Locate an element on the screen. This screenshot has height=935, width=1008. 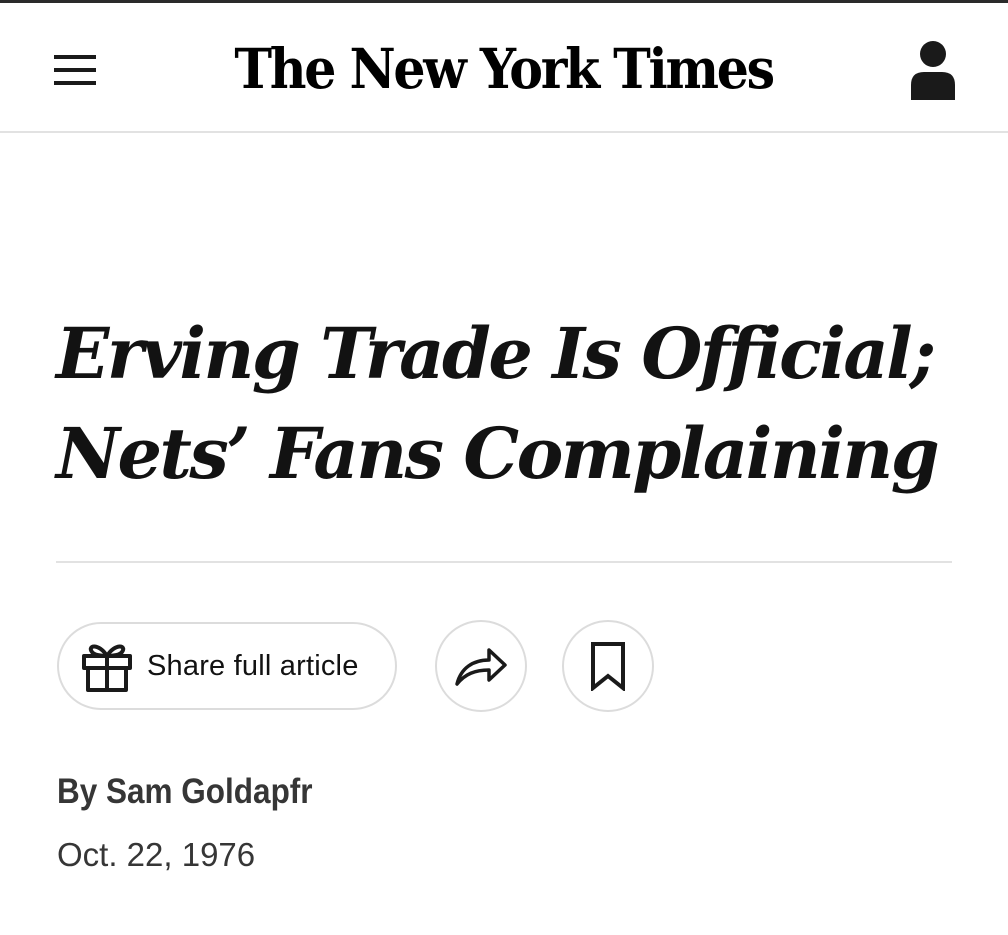
headline-divider is located at coordinates (504, 562).